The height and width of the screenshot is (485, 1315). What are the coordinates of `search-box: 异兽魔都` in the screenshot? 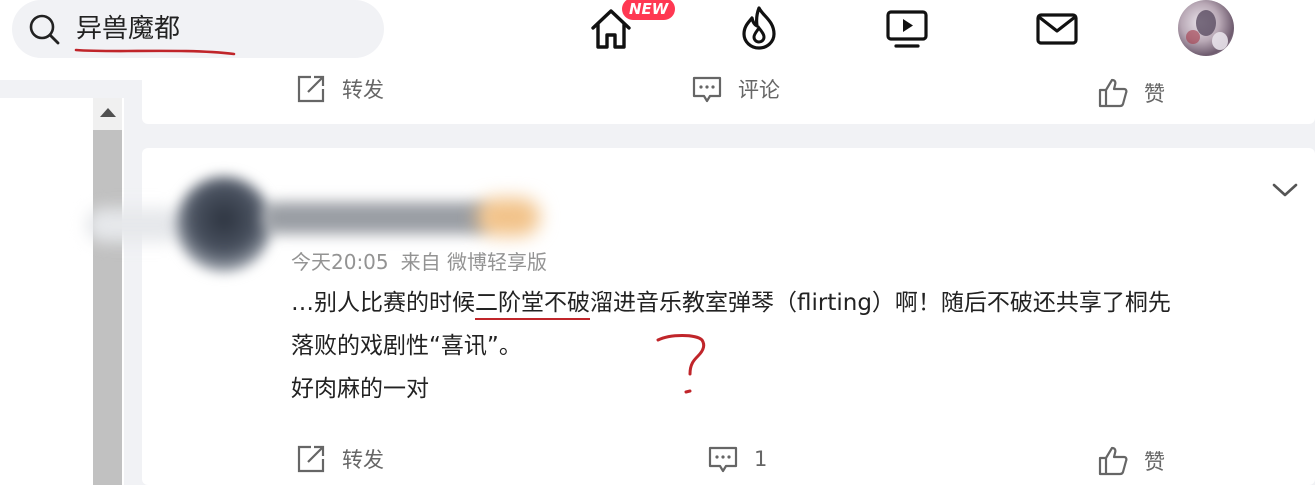 It's located at (198, 29).